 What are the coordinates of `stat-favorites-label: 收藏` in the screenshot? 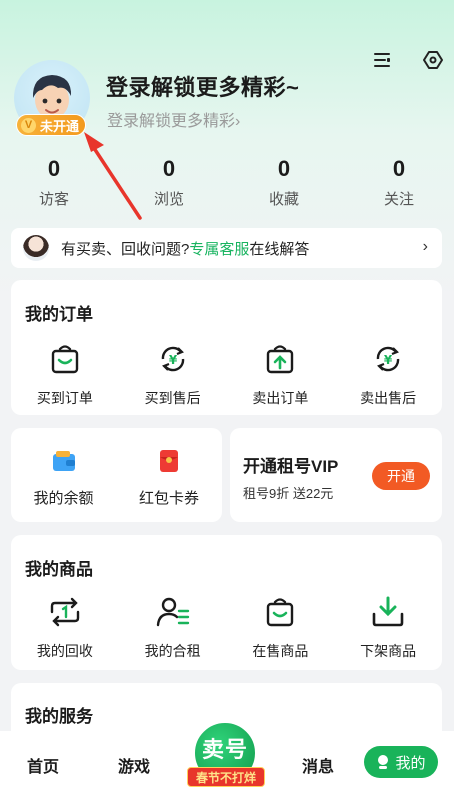 It's located at (283, 199).